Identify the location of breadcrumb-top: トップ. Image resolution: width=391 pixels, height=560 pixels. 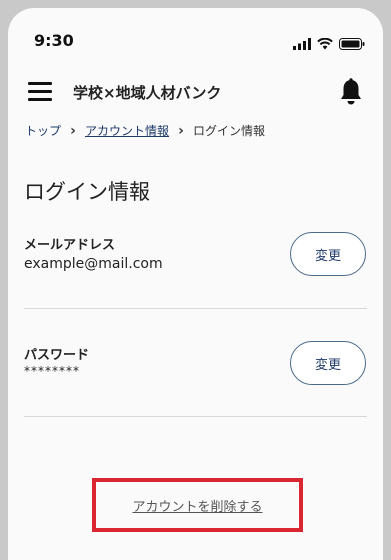
(43, 130).